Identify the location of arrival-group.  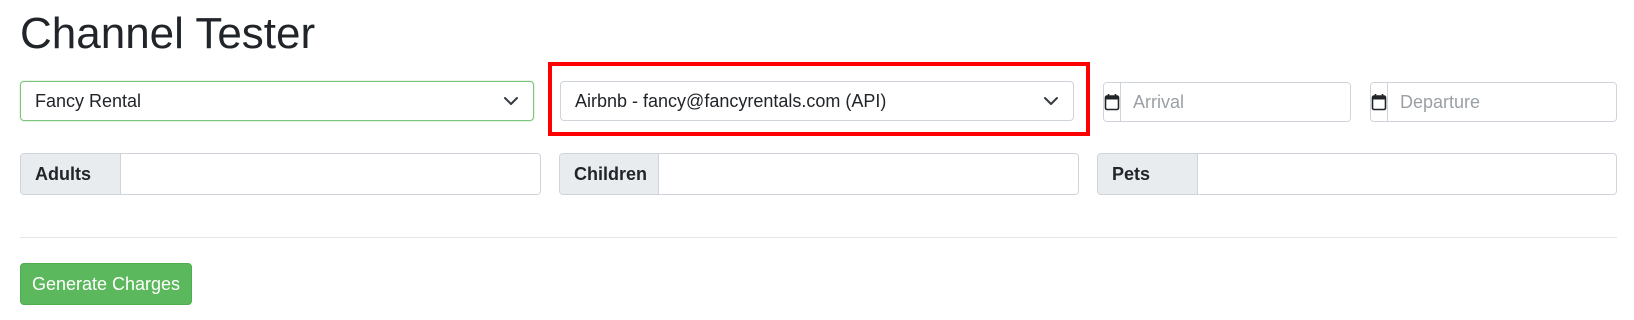
(1227, 102).